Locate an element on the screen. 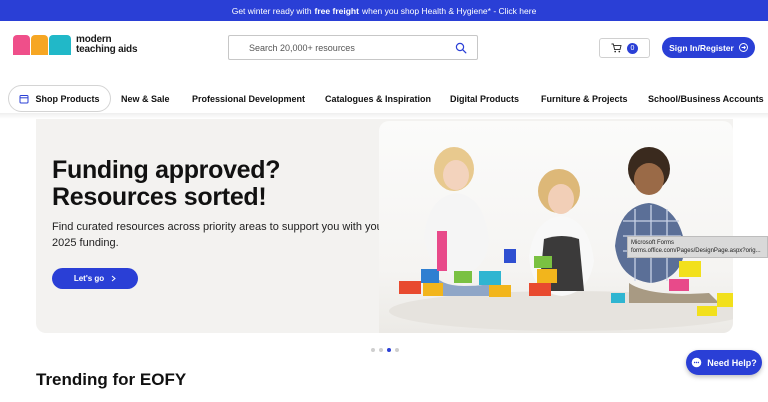 Image resolution: width=768 pixels, height=402 pixels. logo-text: modern teaching aids is located at coordinates (107, 45).